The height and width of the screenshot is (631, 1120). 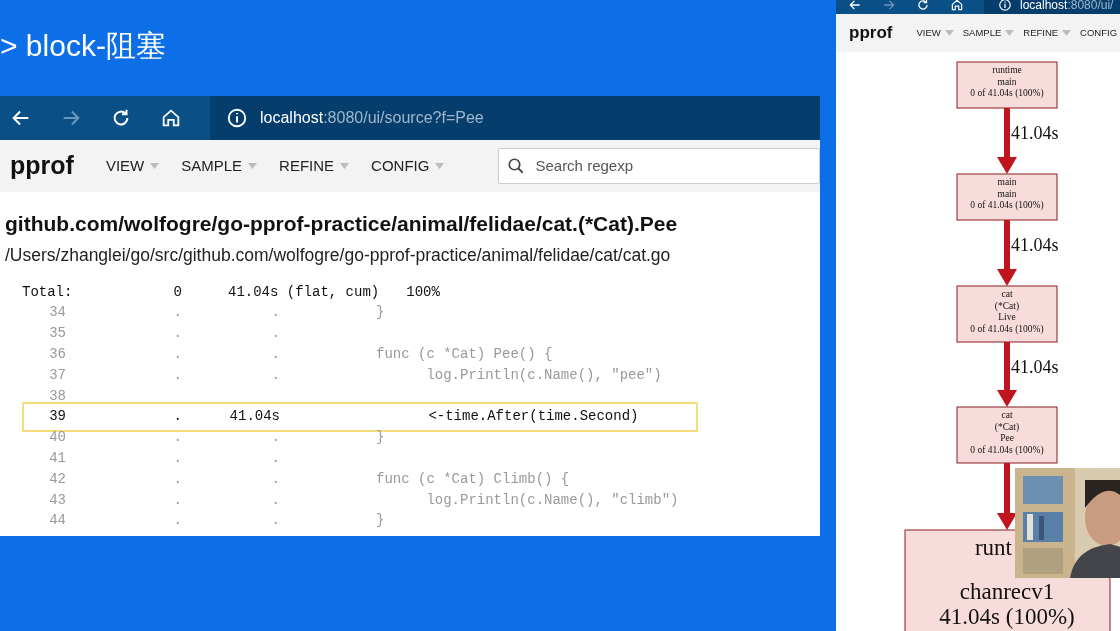 What do you see at coordinates (304, 292) in the screenshot?
I see `total-cum: 41.04s (flat, cum)` at bounding box center [304, 292].